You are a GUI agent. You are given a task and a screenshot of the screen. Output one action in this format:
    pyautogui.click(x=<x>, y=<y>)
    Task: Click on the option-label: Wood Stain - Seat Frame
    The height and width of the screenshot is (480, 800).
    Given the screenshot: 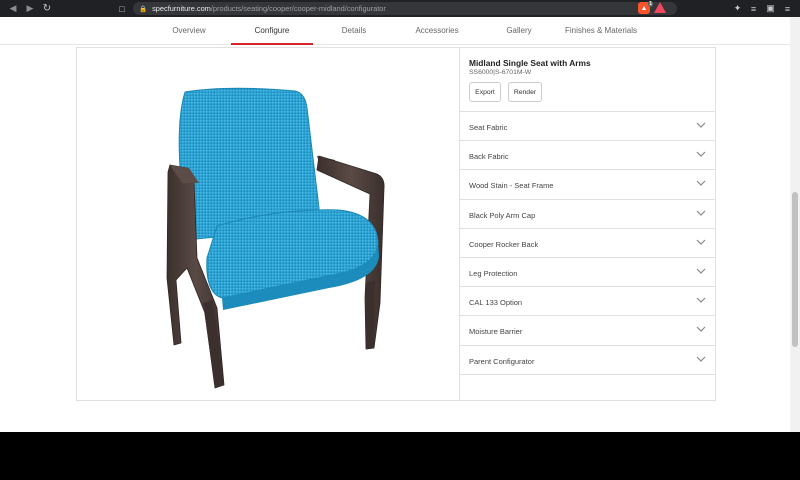 What is the action you would take?
    pyautogui.click(x=511, y=186)
    